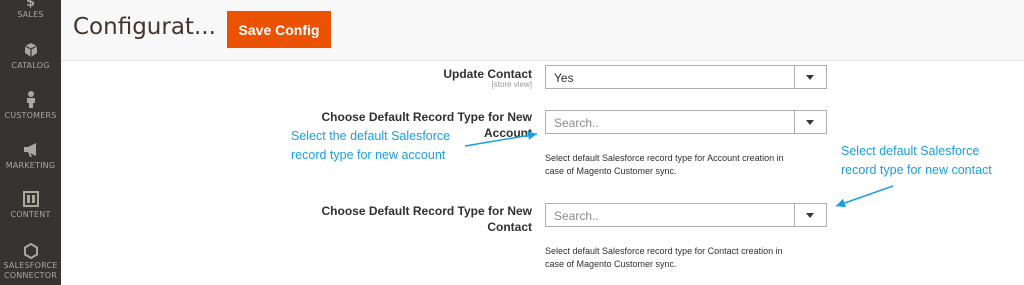  I want to click on callout-arrows, so click(679, 169).